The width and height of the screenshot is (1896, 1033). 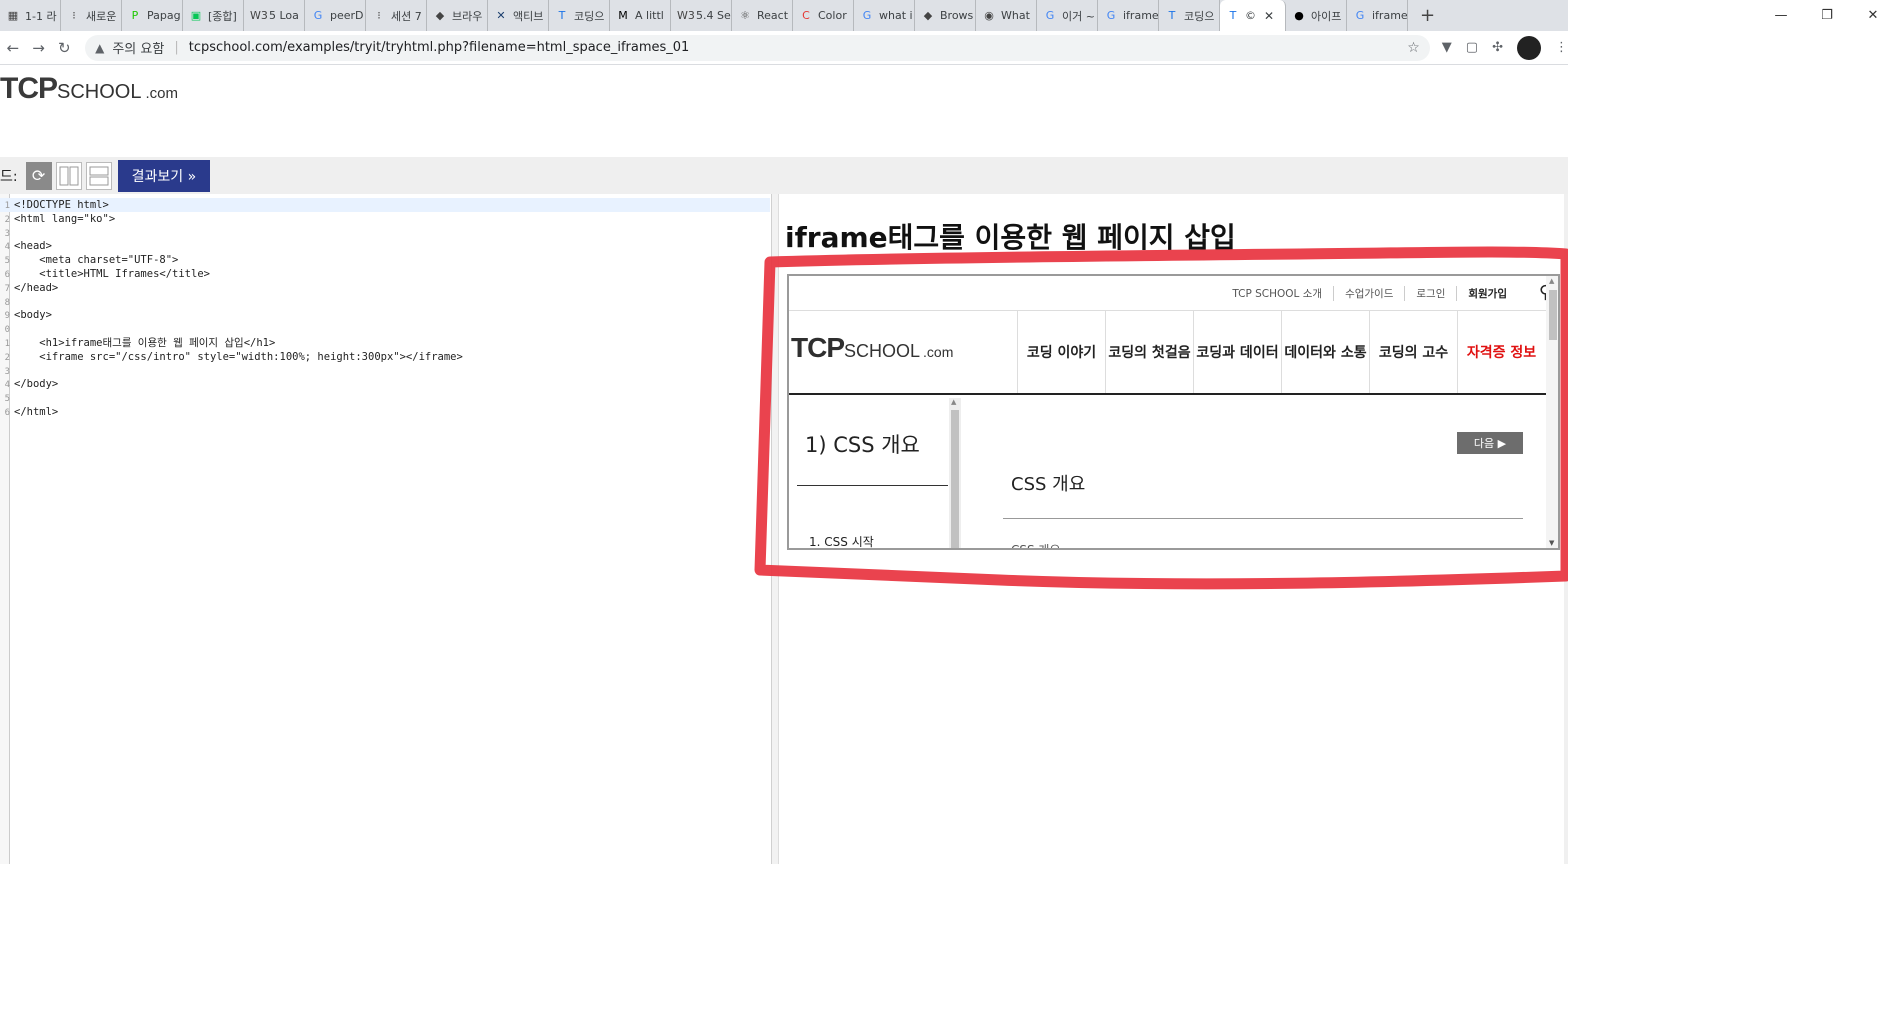 What do you see at coordinates (385, 315) in the screenshot?
I see `code-line: 9 <body>` at bounding box center [385, 315].